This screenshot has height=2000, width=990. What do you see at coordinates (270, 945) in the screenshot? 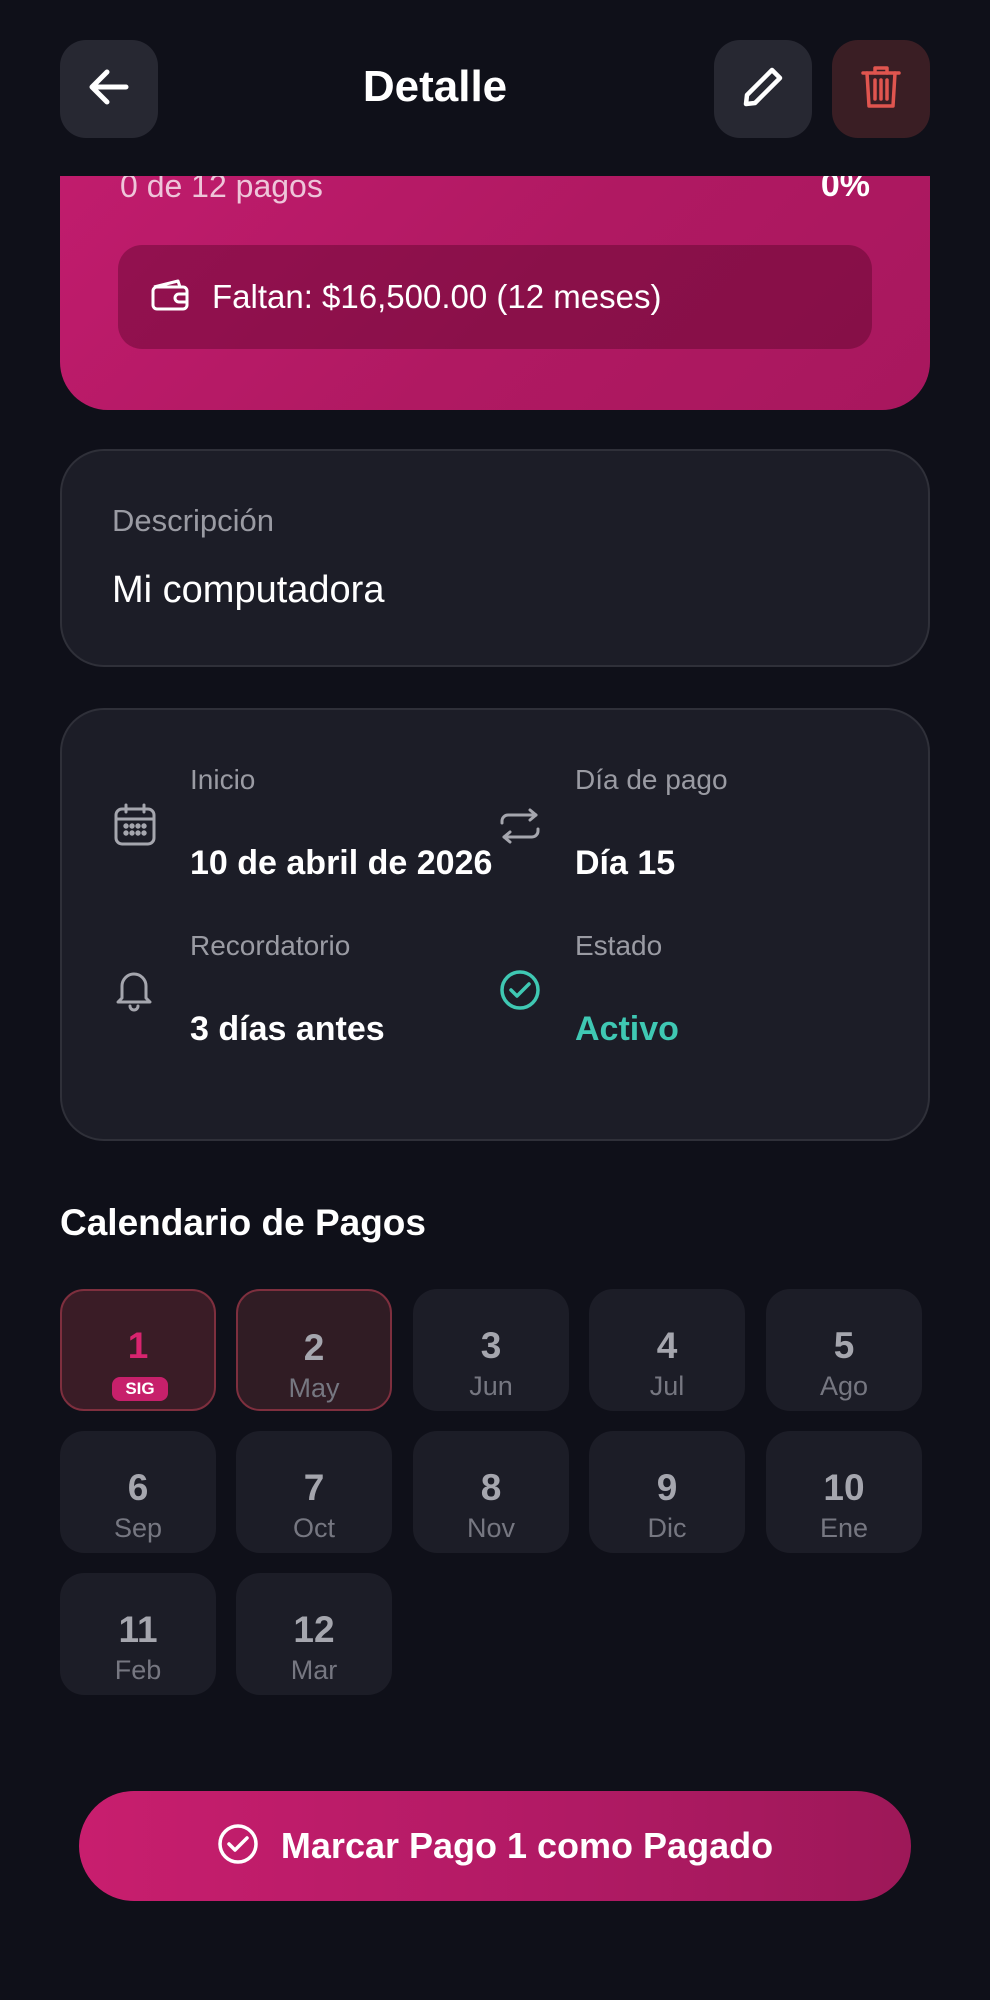
I see `reminder-label: Recordatorio` at bounding box center [270, 945].